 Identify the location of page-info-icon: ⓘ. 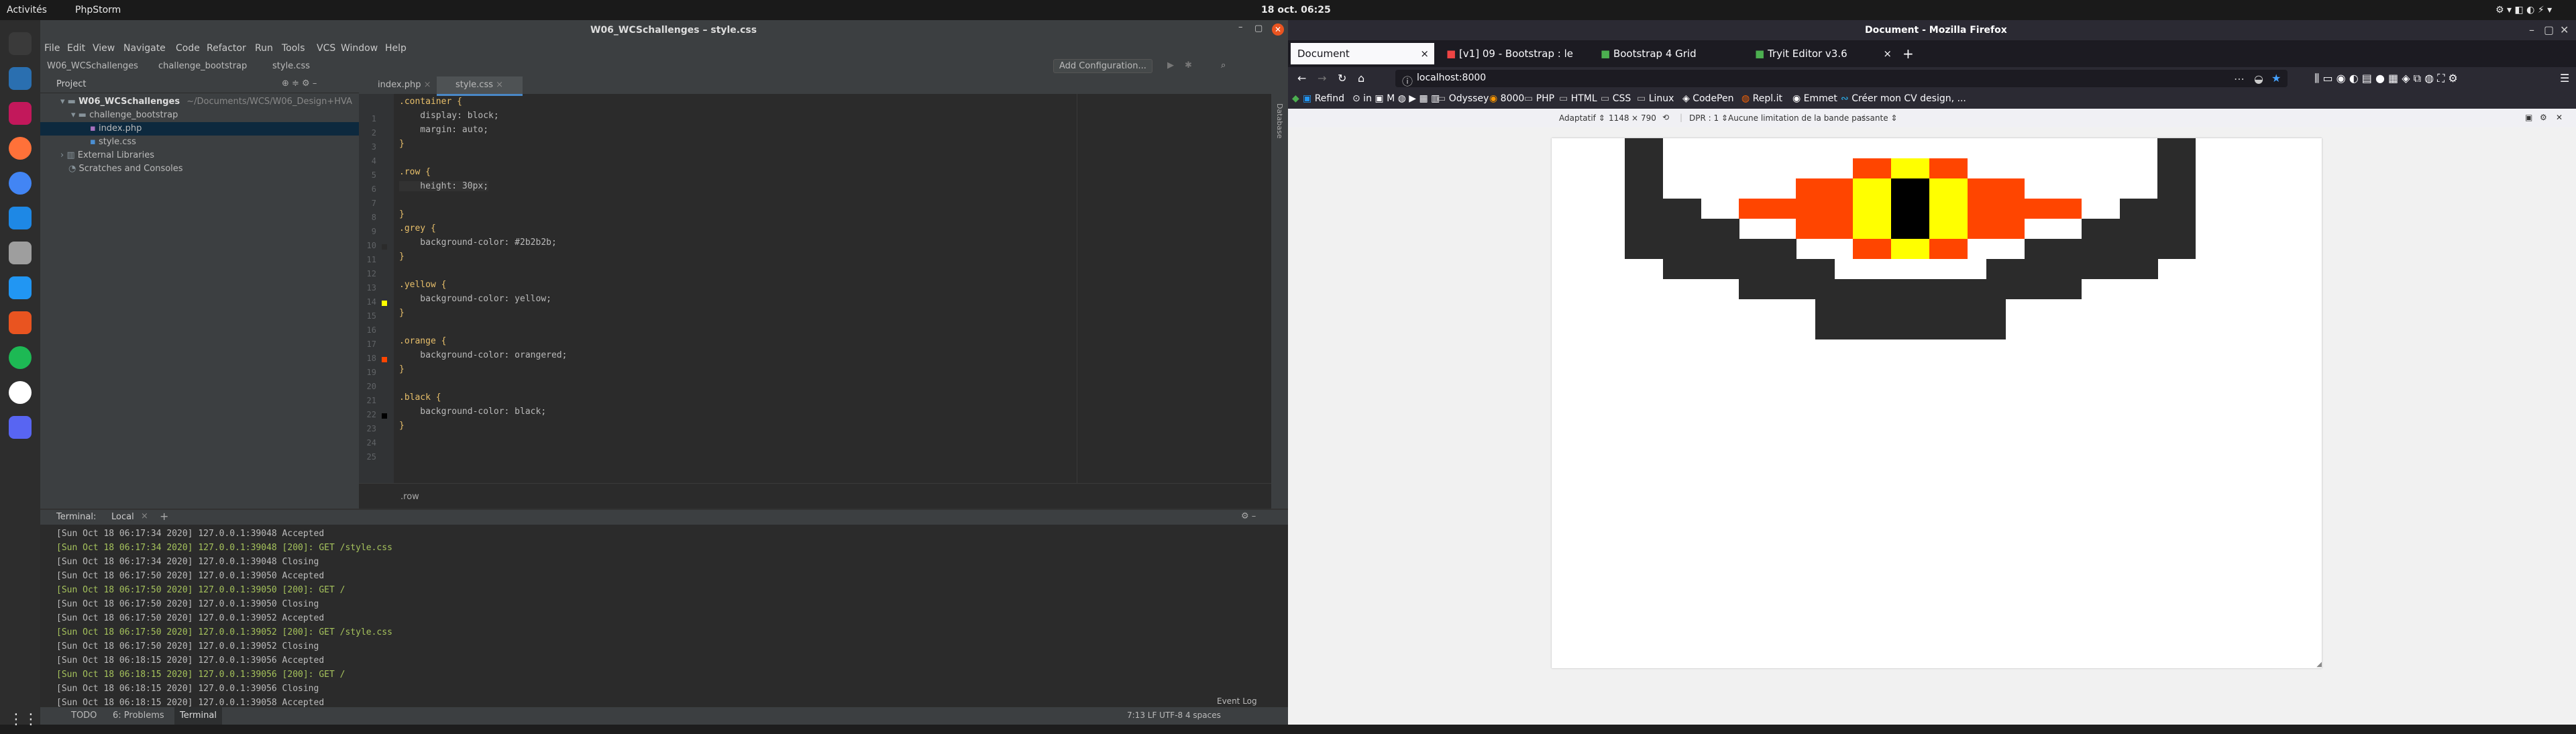
(1407, 80).